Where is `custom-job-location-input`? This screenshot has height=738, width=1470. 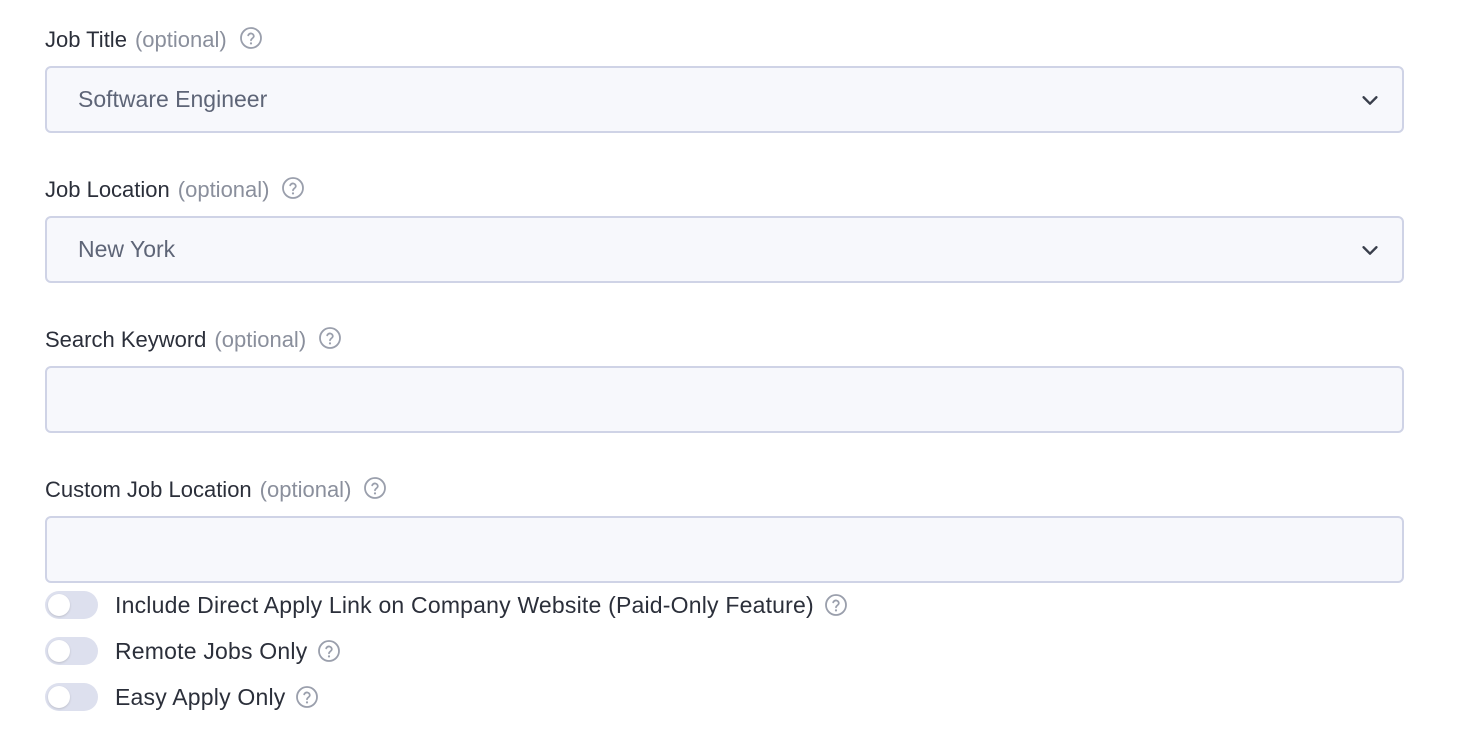 custom-job-location-input is located at coordinates (730, 549).